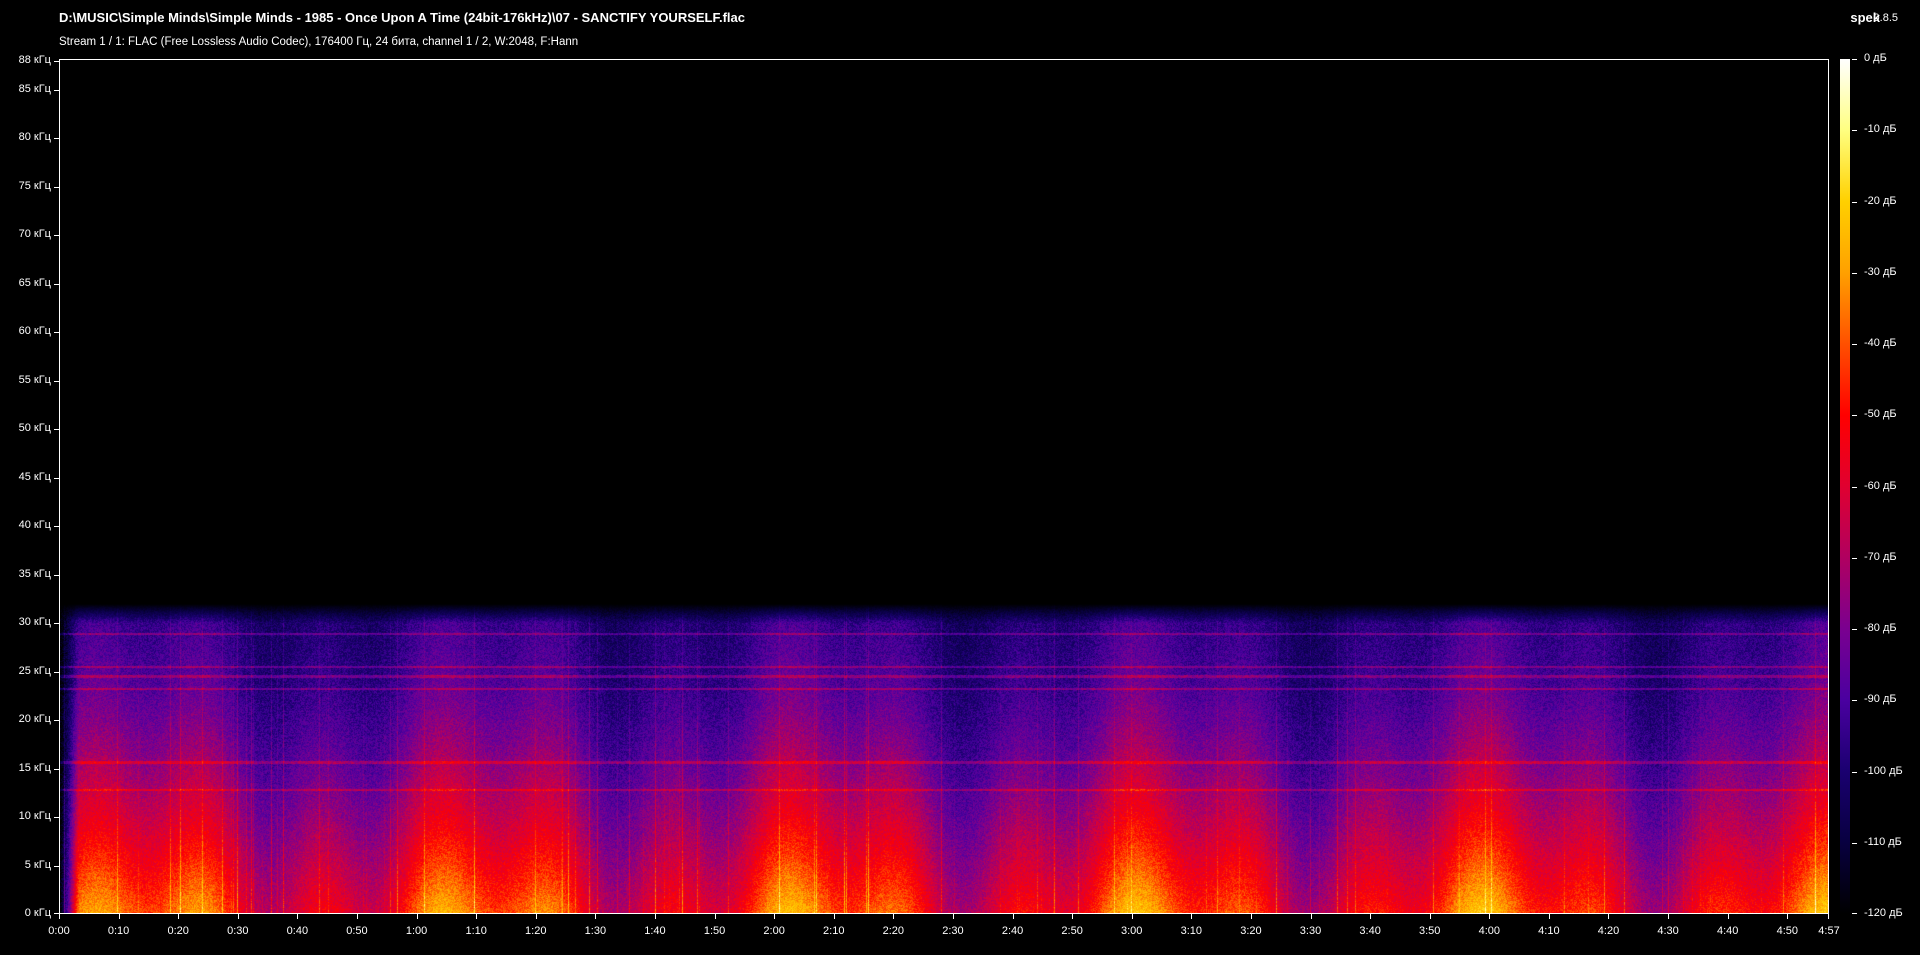 This screenshot has width=1920, height=955. I want to click on time-tick-label: 0:50, so click(357, 931).